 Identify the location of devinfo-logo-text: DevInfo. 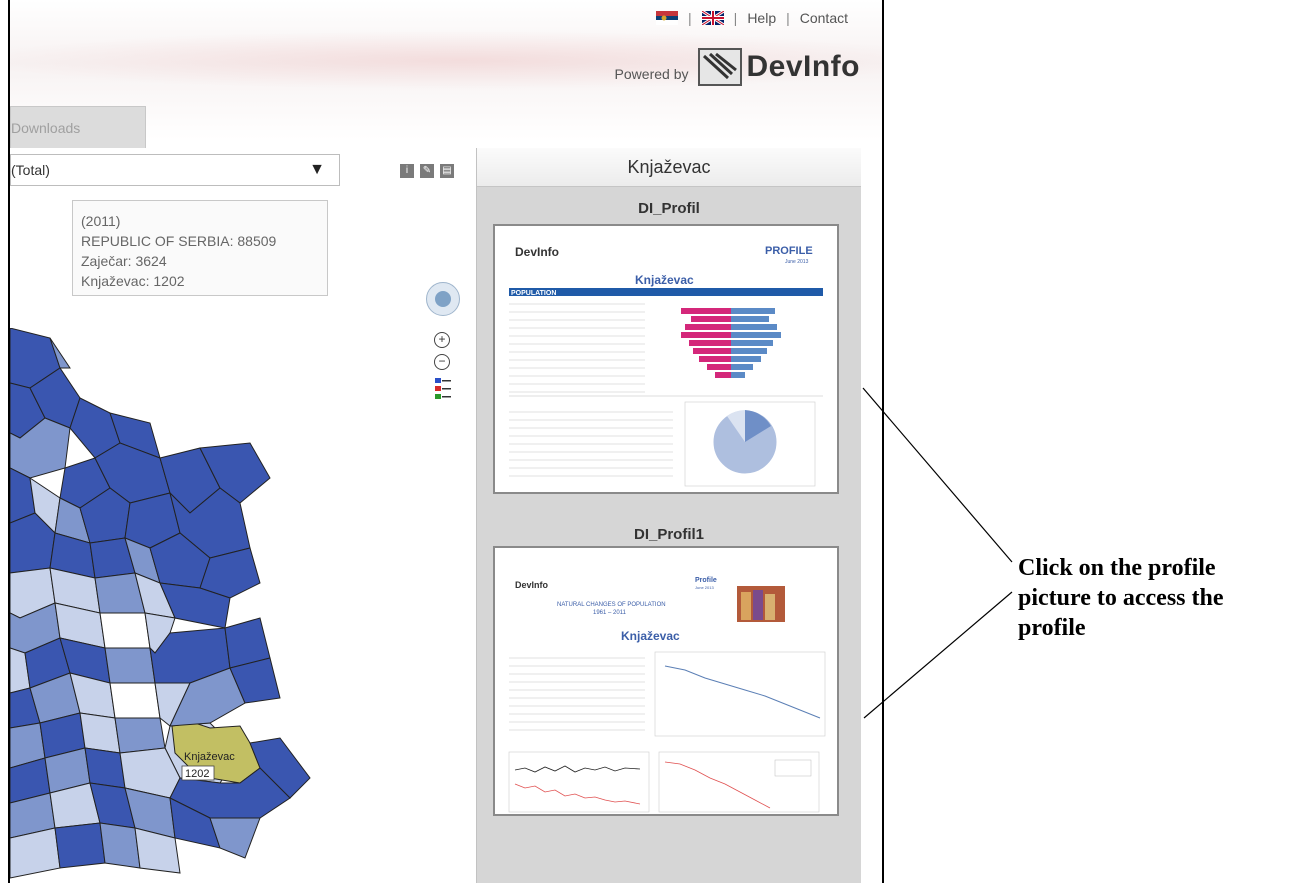
(803, 66).